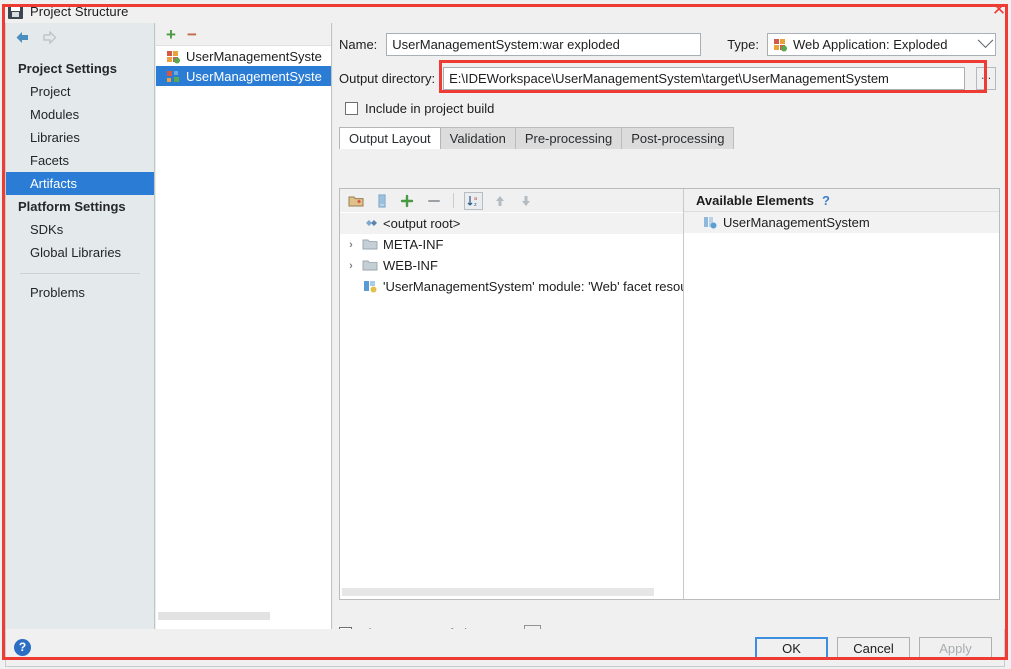 This screenshot has height=669, width=1011. I want to click on artifact-name-input: UserManagementSystem:war exploded, so click(544, 44).